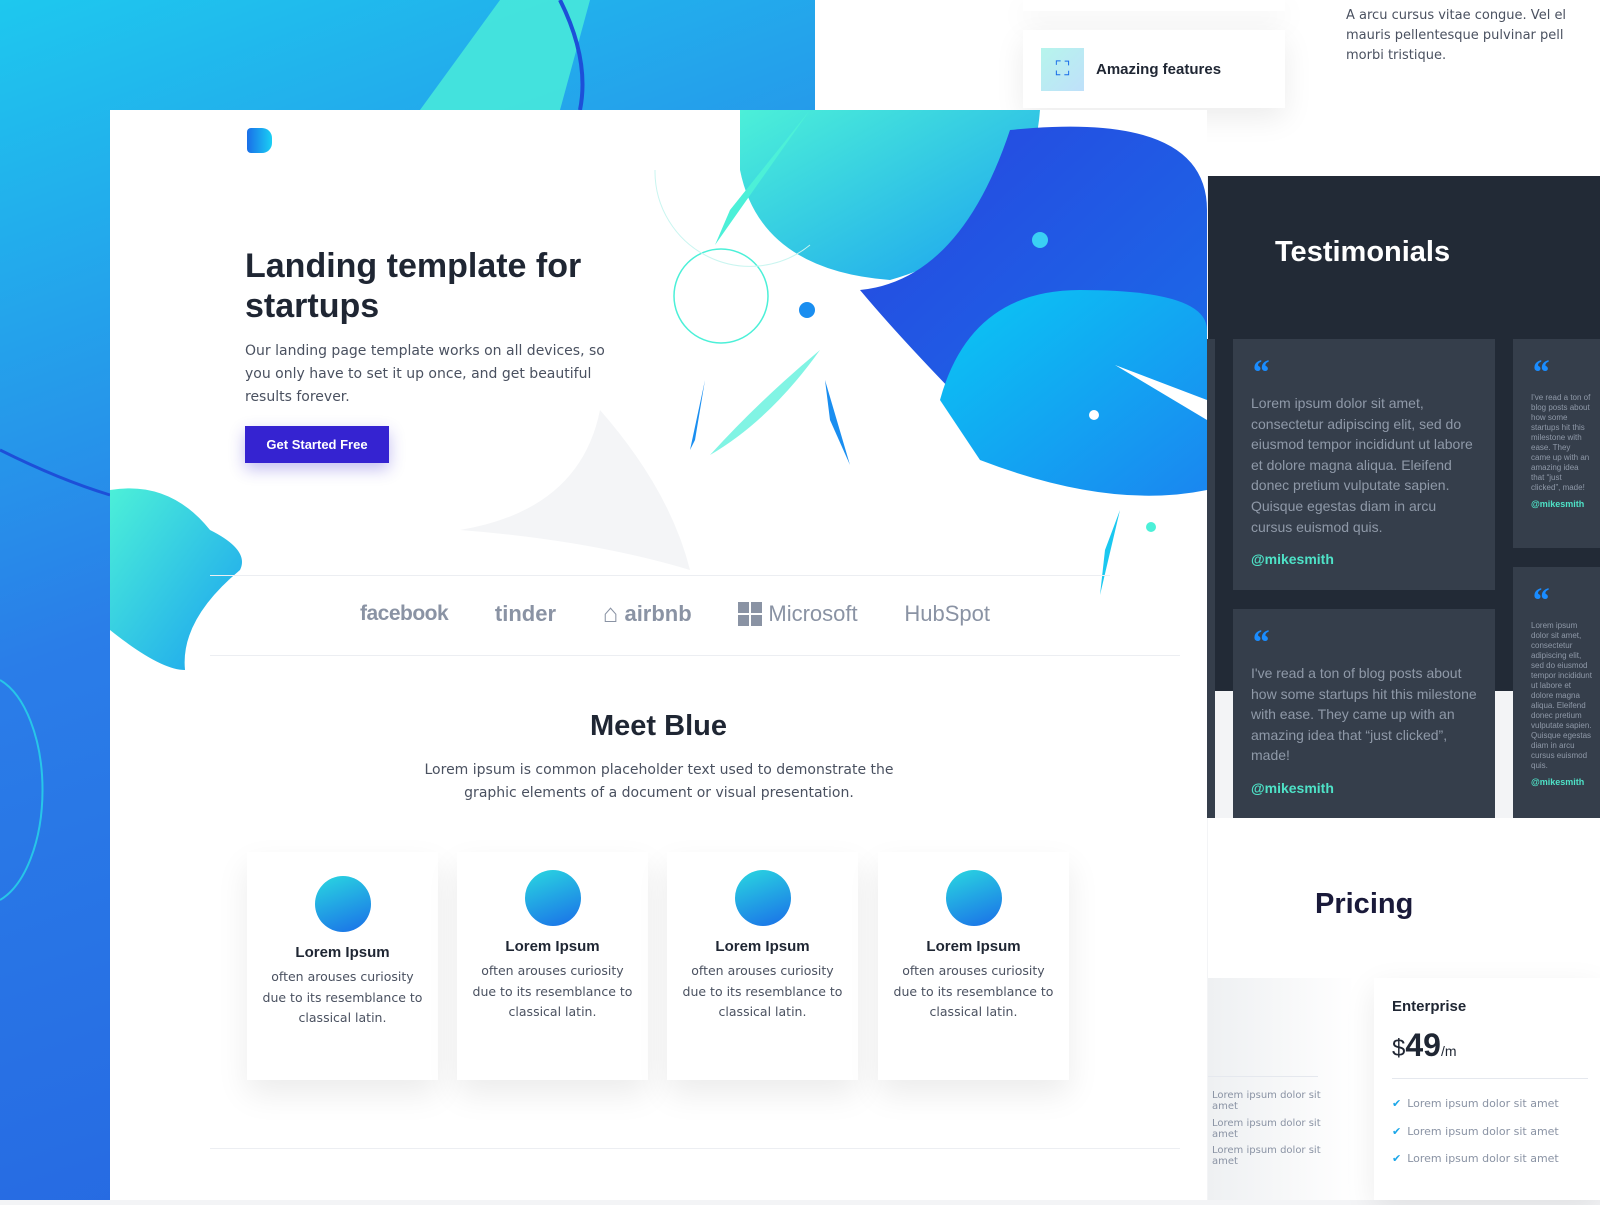 The image size is (1600, 1205). What do you see at coordinates (610, 613) in the screenshot?
I see `airbnb-icon: ⌂` at bounding box center [610, 613].